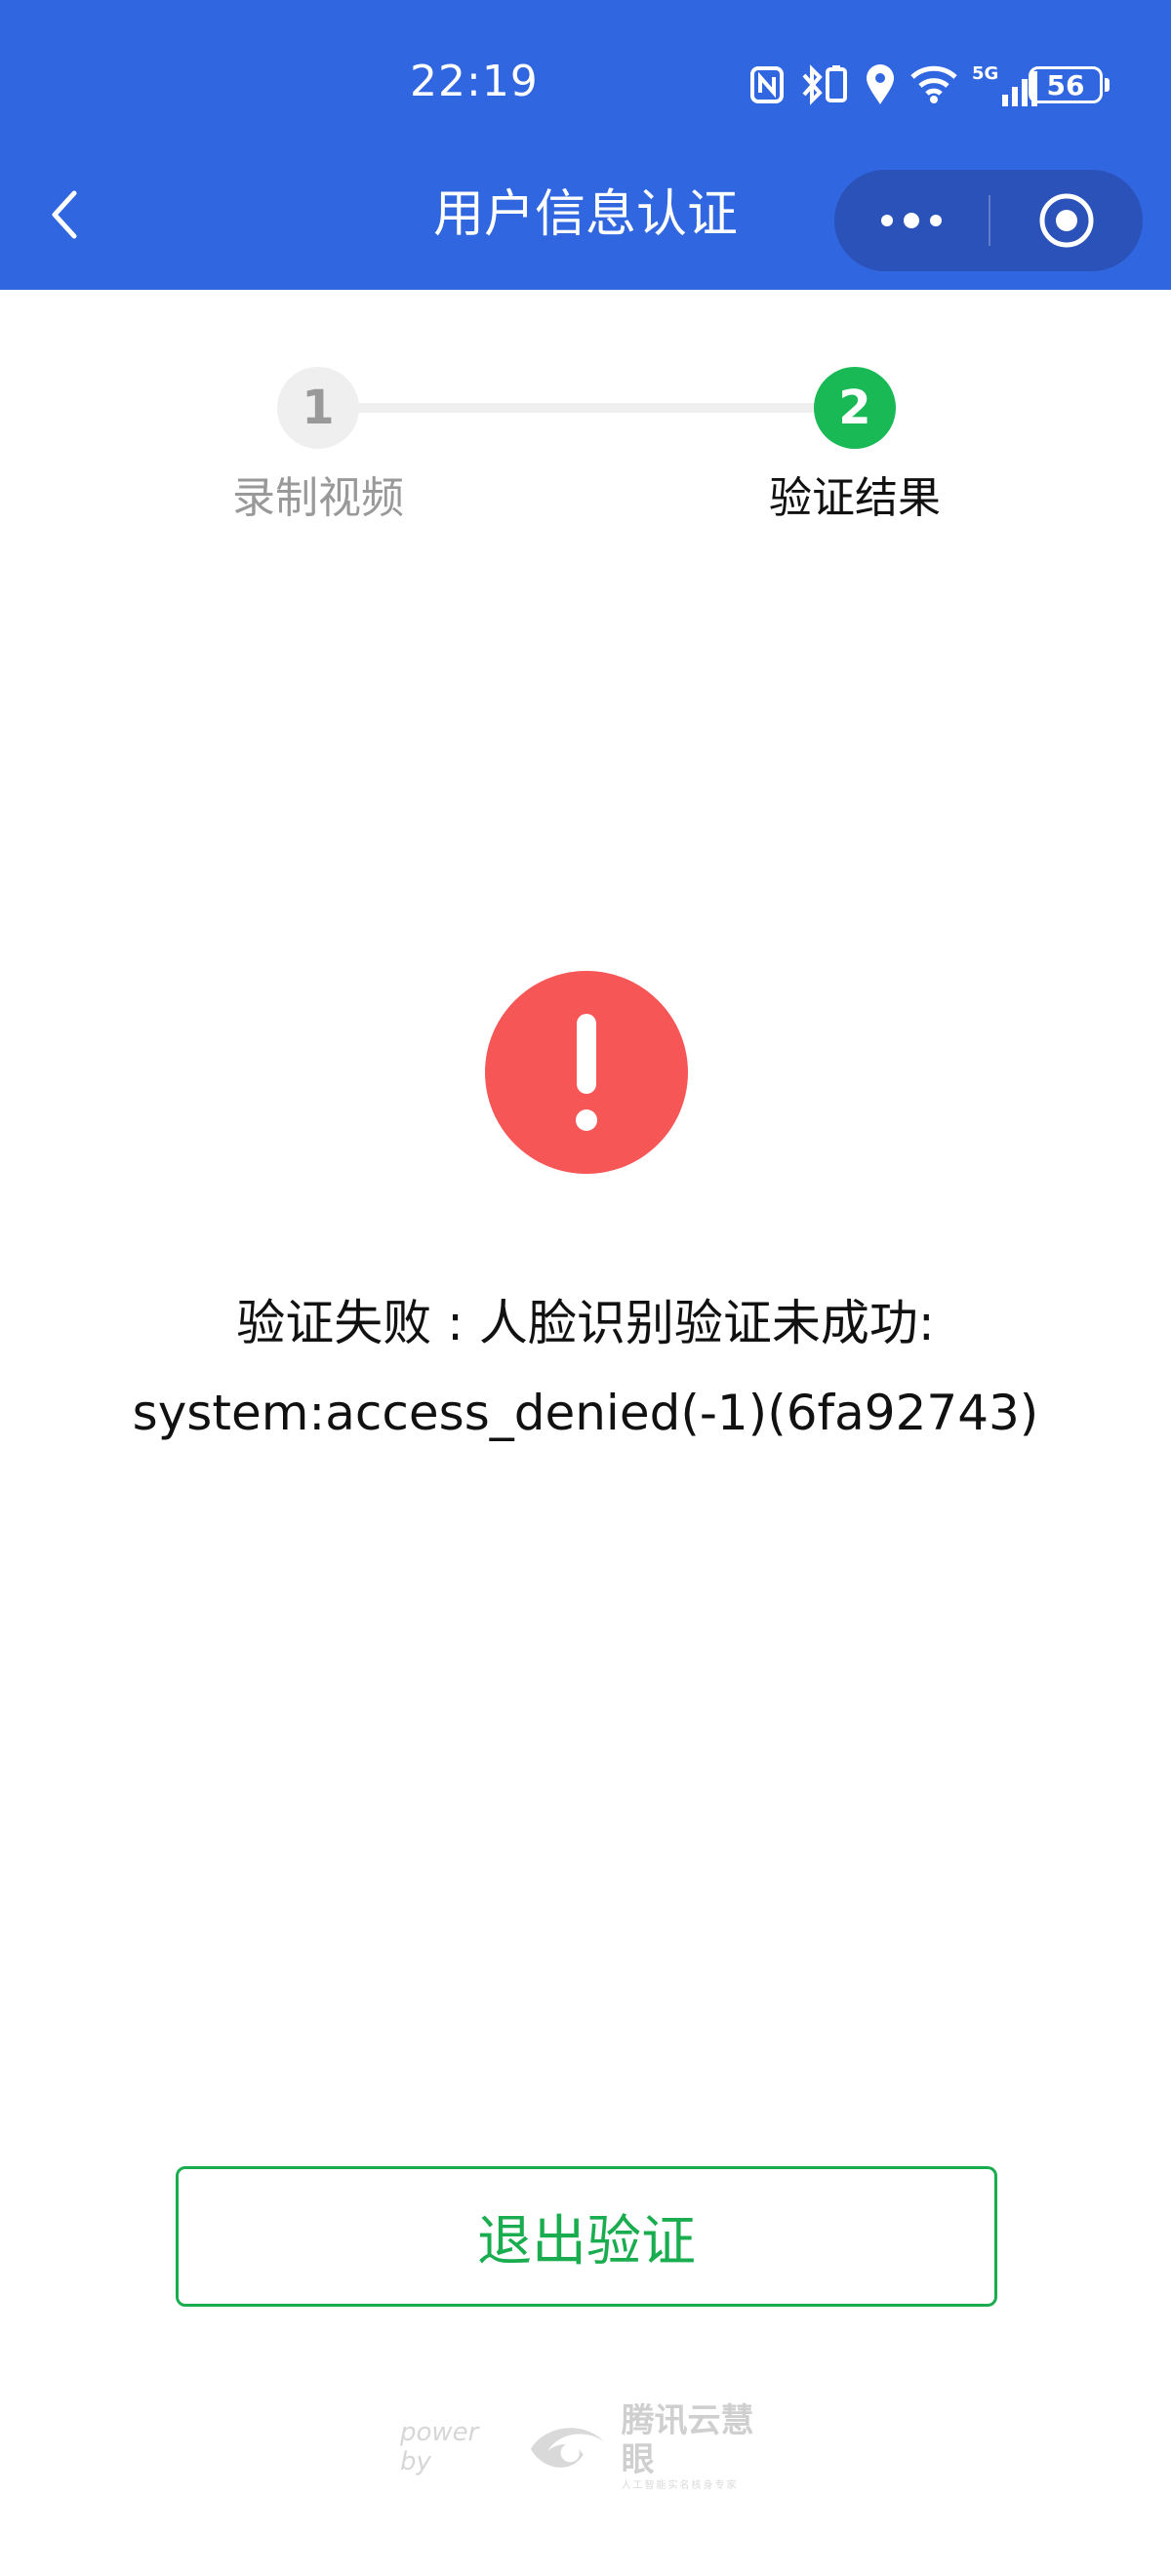 This screenshot has width=1171, height=2576. Describe the element at coordinates (855, 498) in the screenshot. I see `step-2-label: 验证结果` at that location.